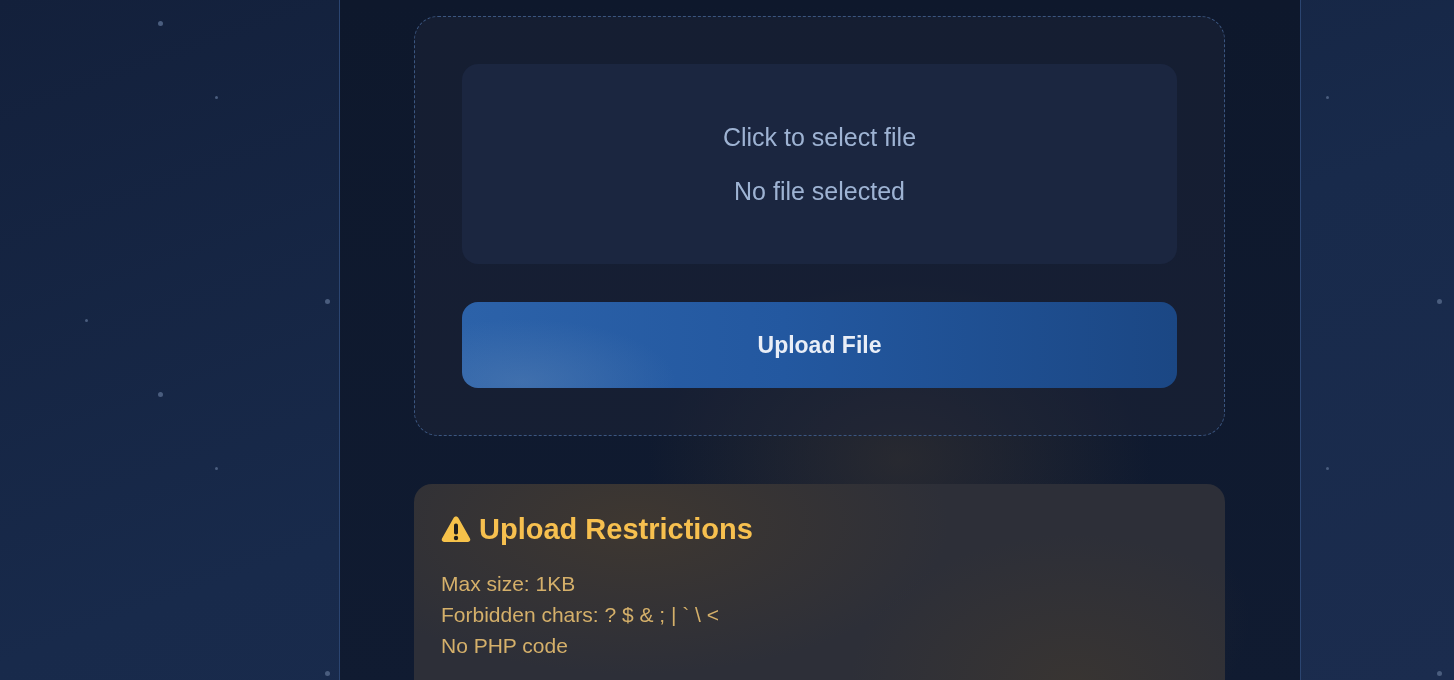 The image size is (1454, 680). Describe the element at coordinates (616, 529) in the screenshot. I see `restrictions-title: Upload Restrictions` at that location.